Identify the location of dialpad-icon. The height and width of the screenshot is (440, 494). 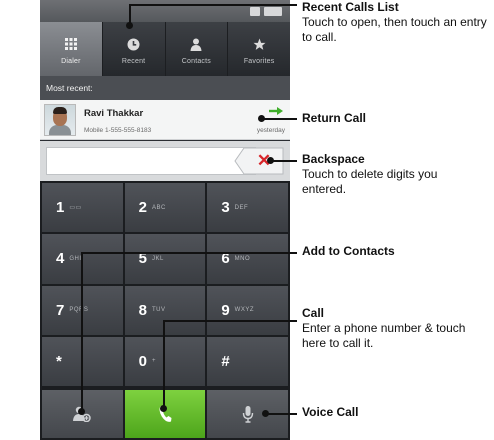
(71, 44).